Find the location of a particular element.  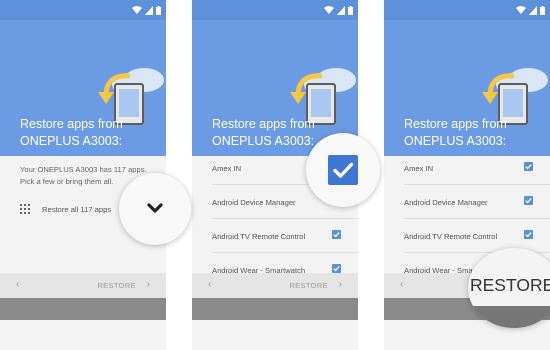

restore-button-zoomed: RESTORE is located at coordinates (510, 285).